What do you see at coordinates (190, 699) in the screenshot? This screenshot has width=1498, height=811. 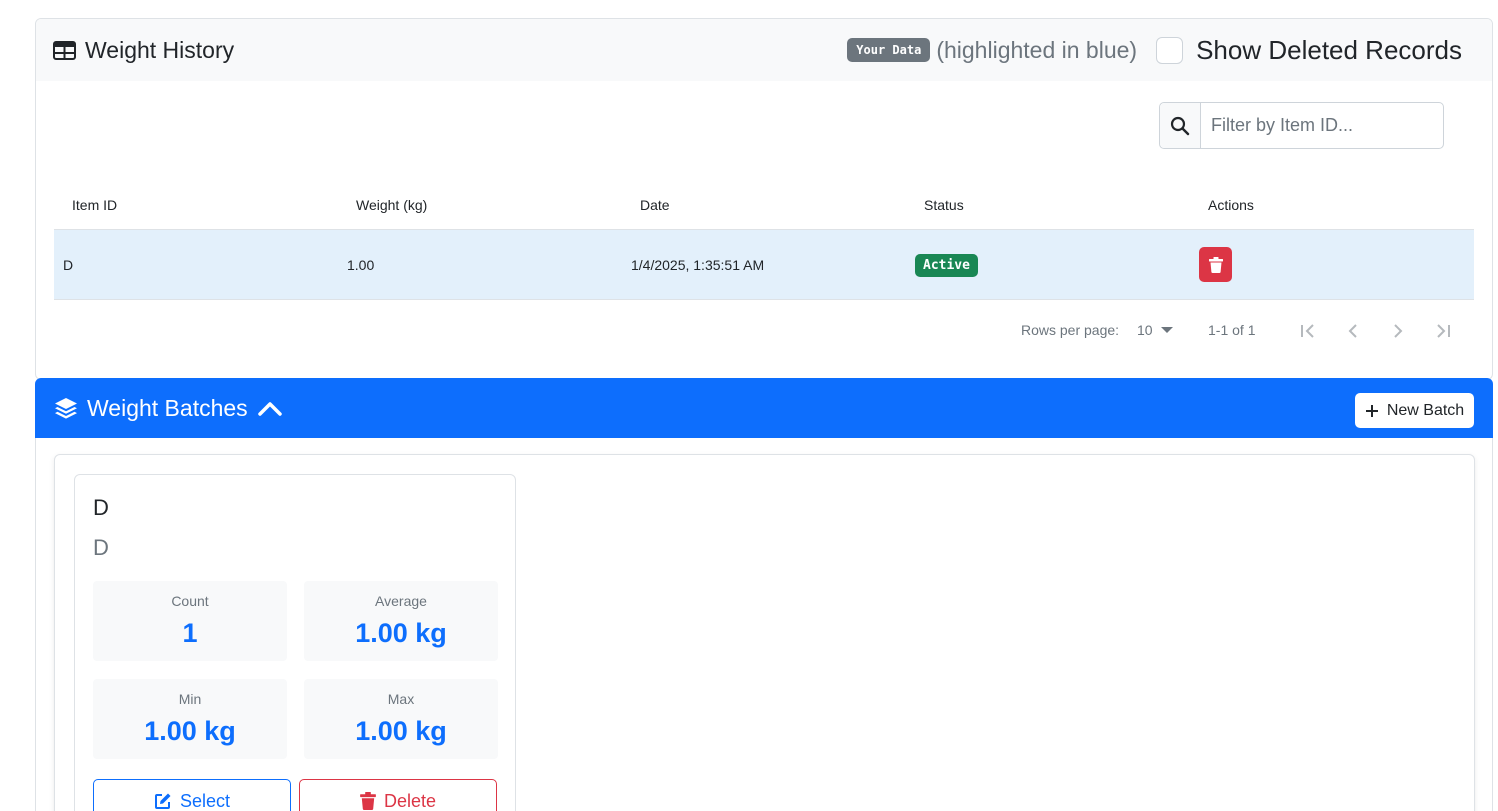 I see `stat-min-label: Min` at bounding box center [190, 699].